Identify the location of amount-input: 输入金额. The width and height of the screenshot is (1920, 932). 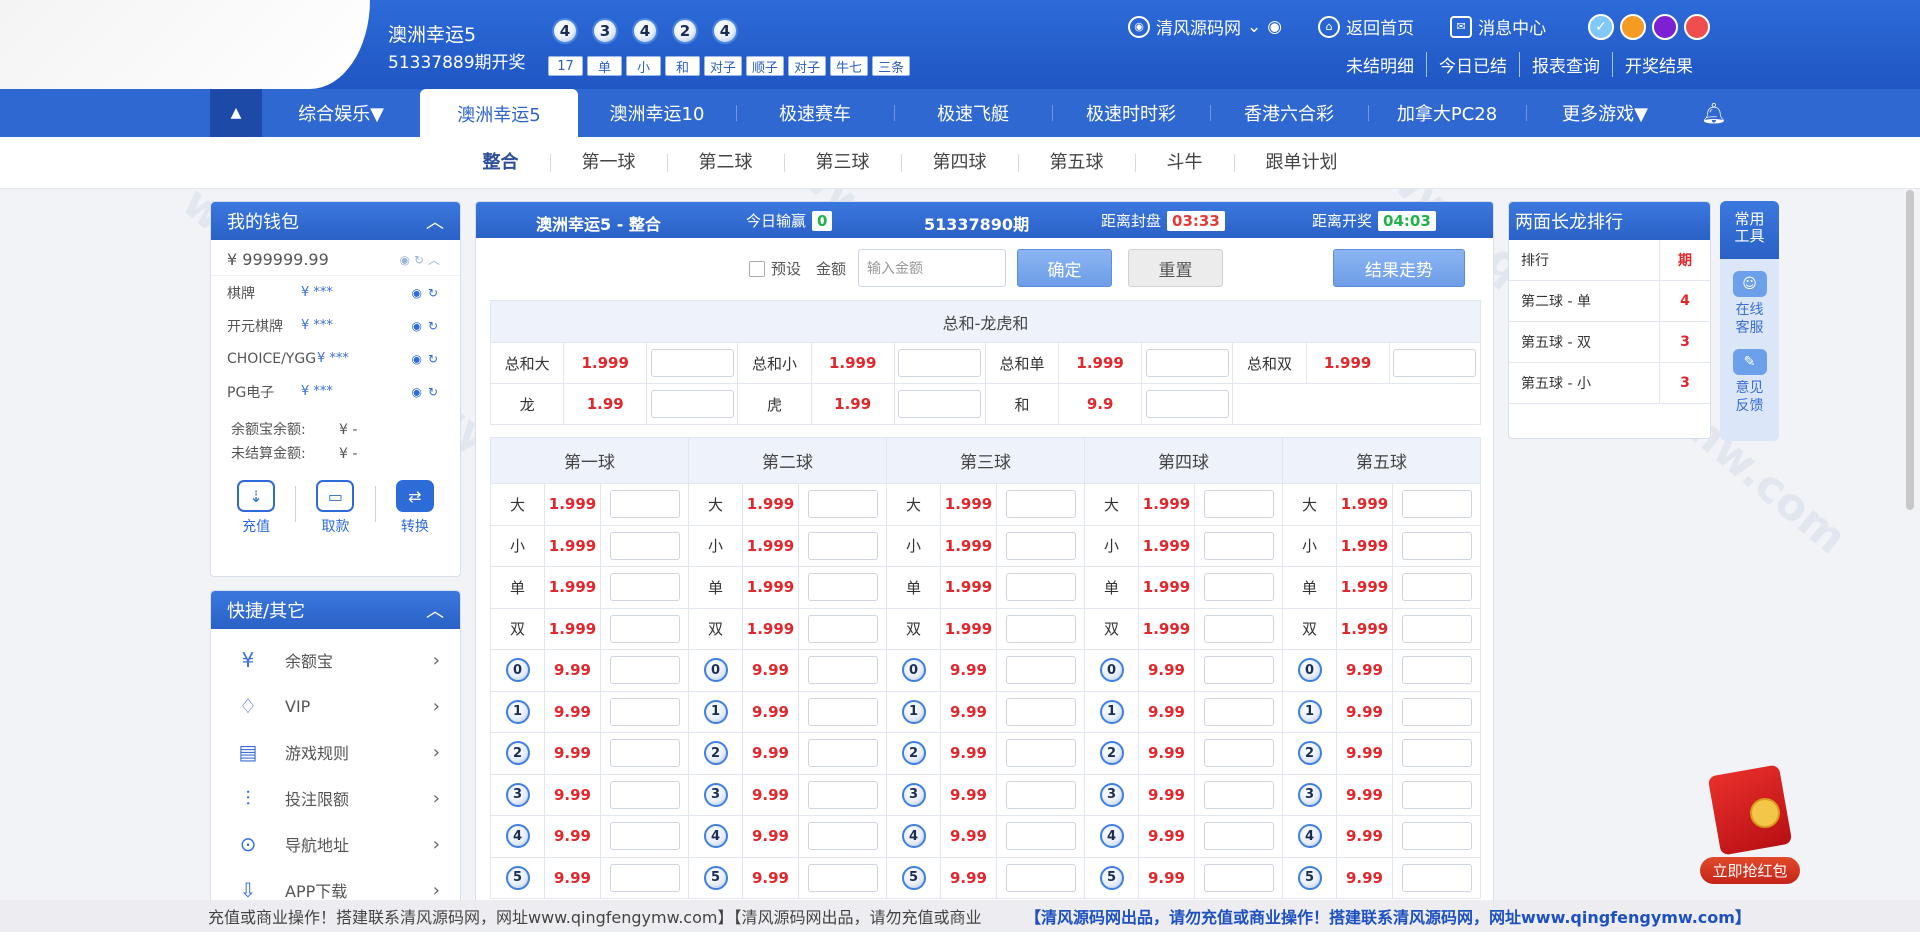
(932, 268).